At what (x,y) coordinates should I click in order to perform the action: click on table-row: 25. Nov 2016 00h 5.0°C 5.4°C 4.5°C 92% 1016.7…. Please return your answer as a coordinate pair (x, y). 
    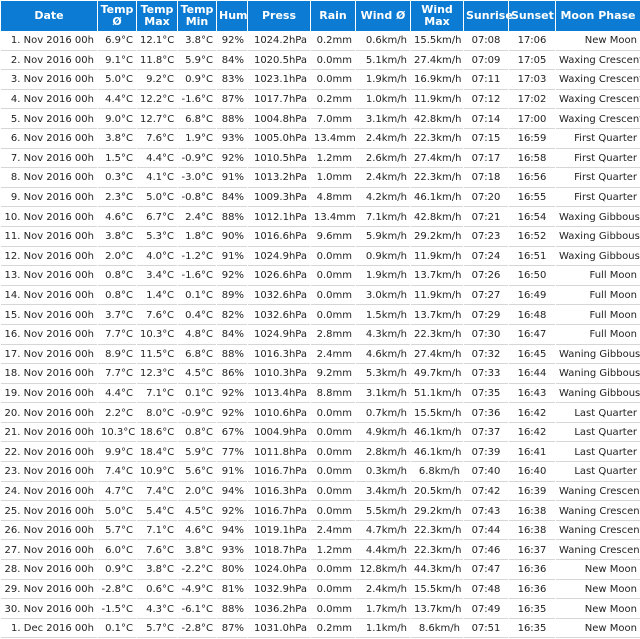
    Looking at the image, I should click on (320, 511).